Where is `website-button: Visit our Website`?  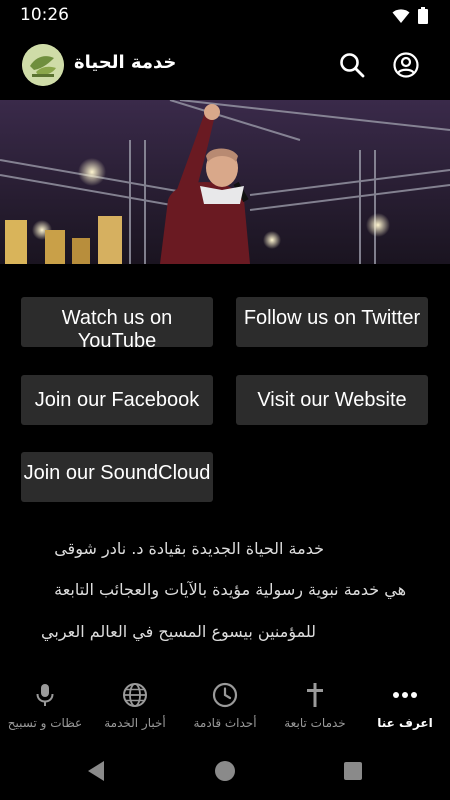 website-button: Visit our Website is located at coordinates (332, 400).